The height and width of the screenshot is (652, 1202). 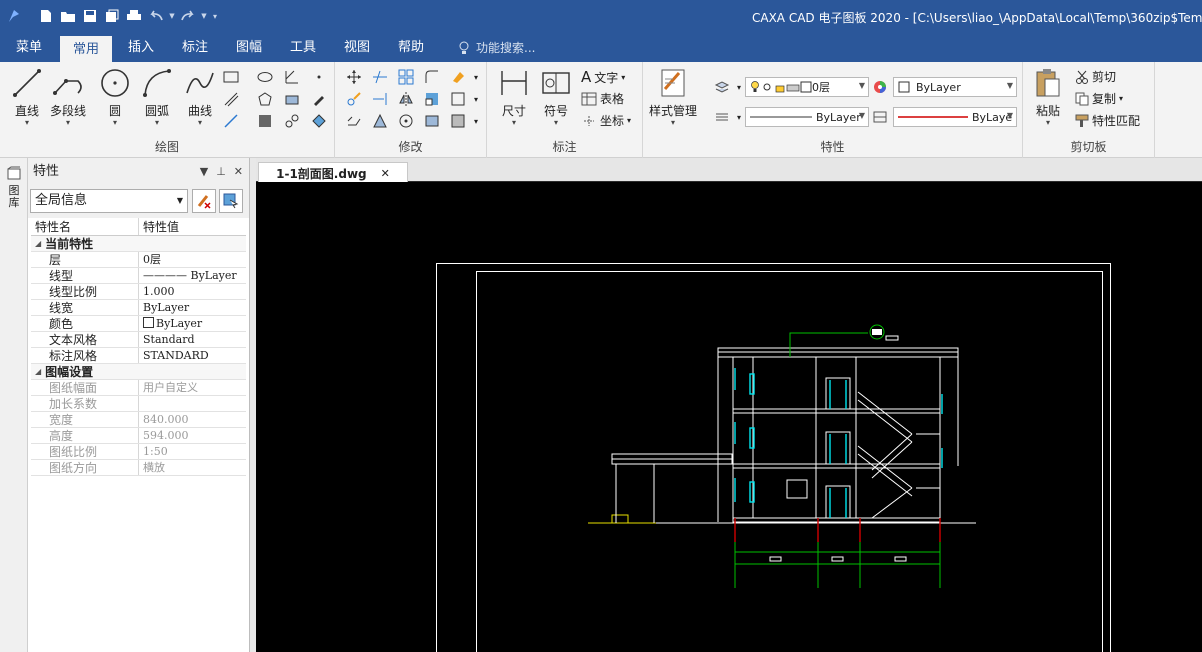 I want to click on scale-icon, so click(x=432, y=99).